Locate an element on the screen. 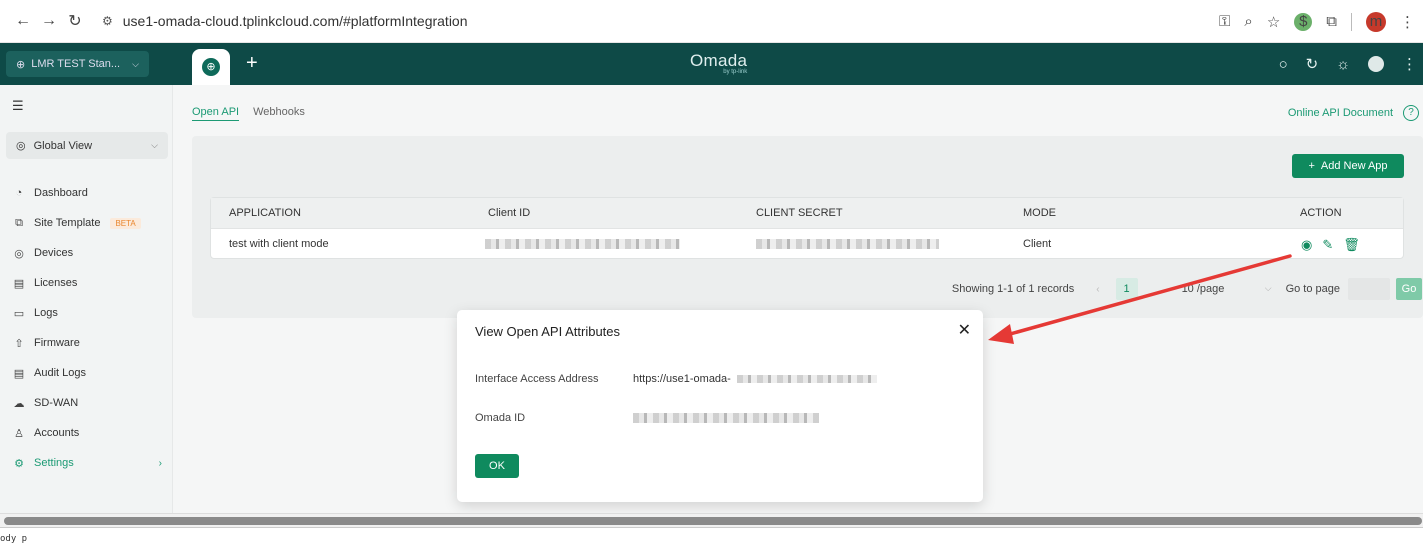 The height and width of the screenshot is (549, 1423). cell-mode: Client is located at coordinates (1037, 244).